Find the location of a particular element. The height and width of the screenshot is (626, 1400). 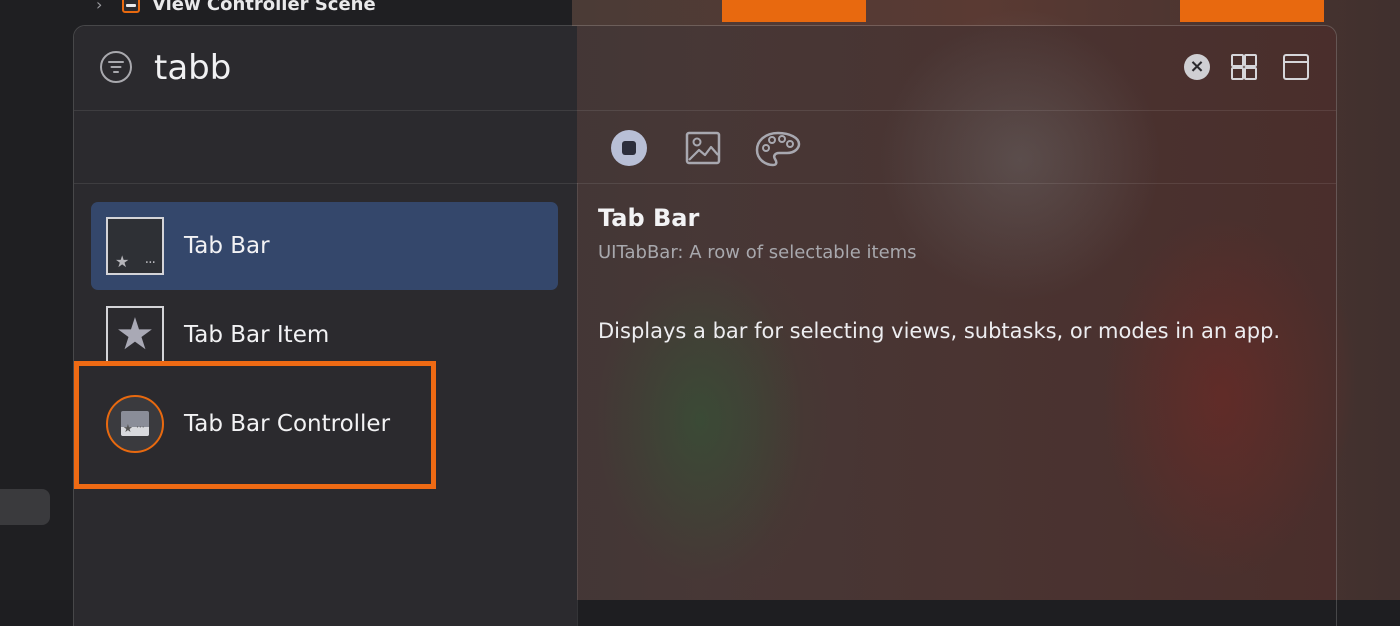

result-item-tab-bar-item: ★ Tab Bar Item is located at coordinates (324, 335).